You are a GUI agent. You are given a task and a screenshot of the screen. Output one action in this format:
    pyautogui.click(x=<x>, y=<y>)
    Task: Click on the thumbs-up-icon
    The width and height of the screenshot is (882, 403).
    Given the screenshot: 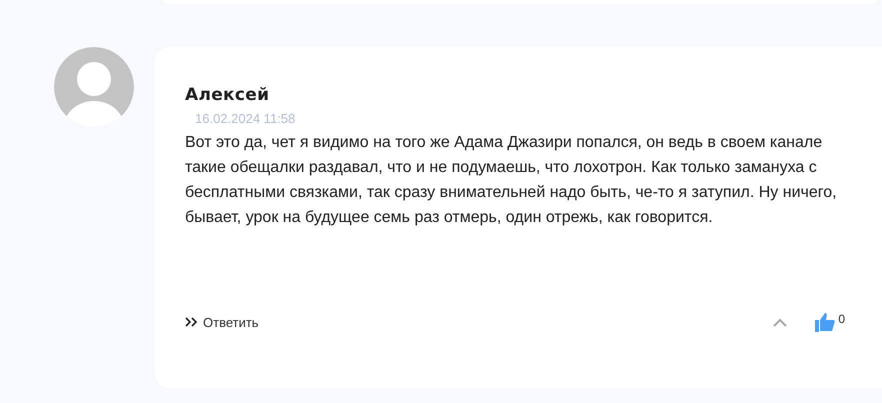 What is the action you would take?
    pyautogui.click(x=825, y=322)
    